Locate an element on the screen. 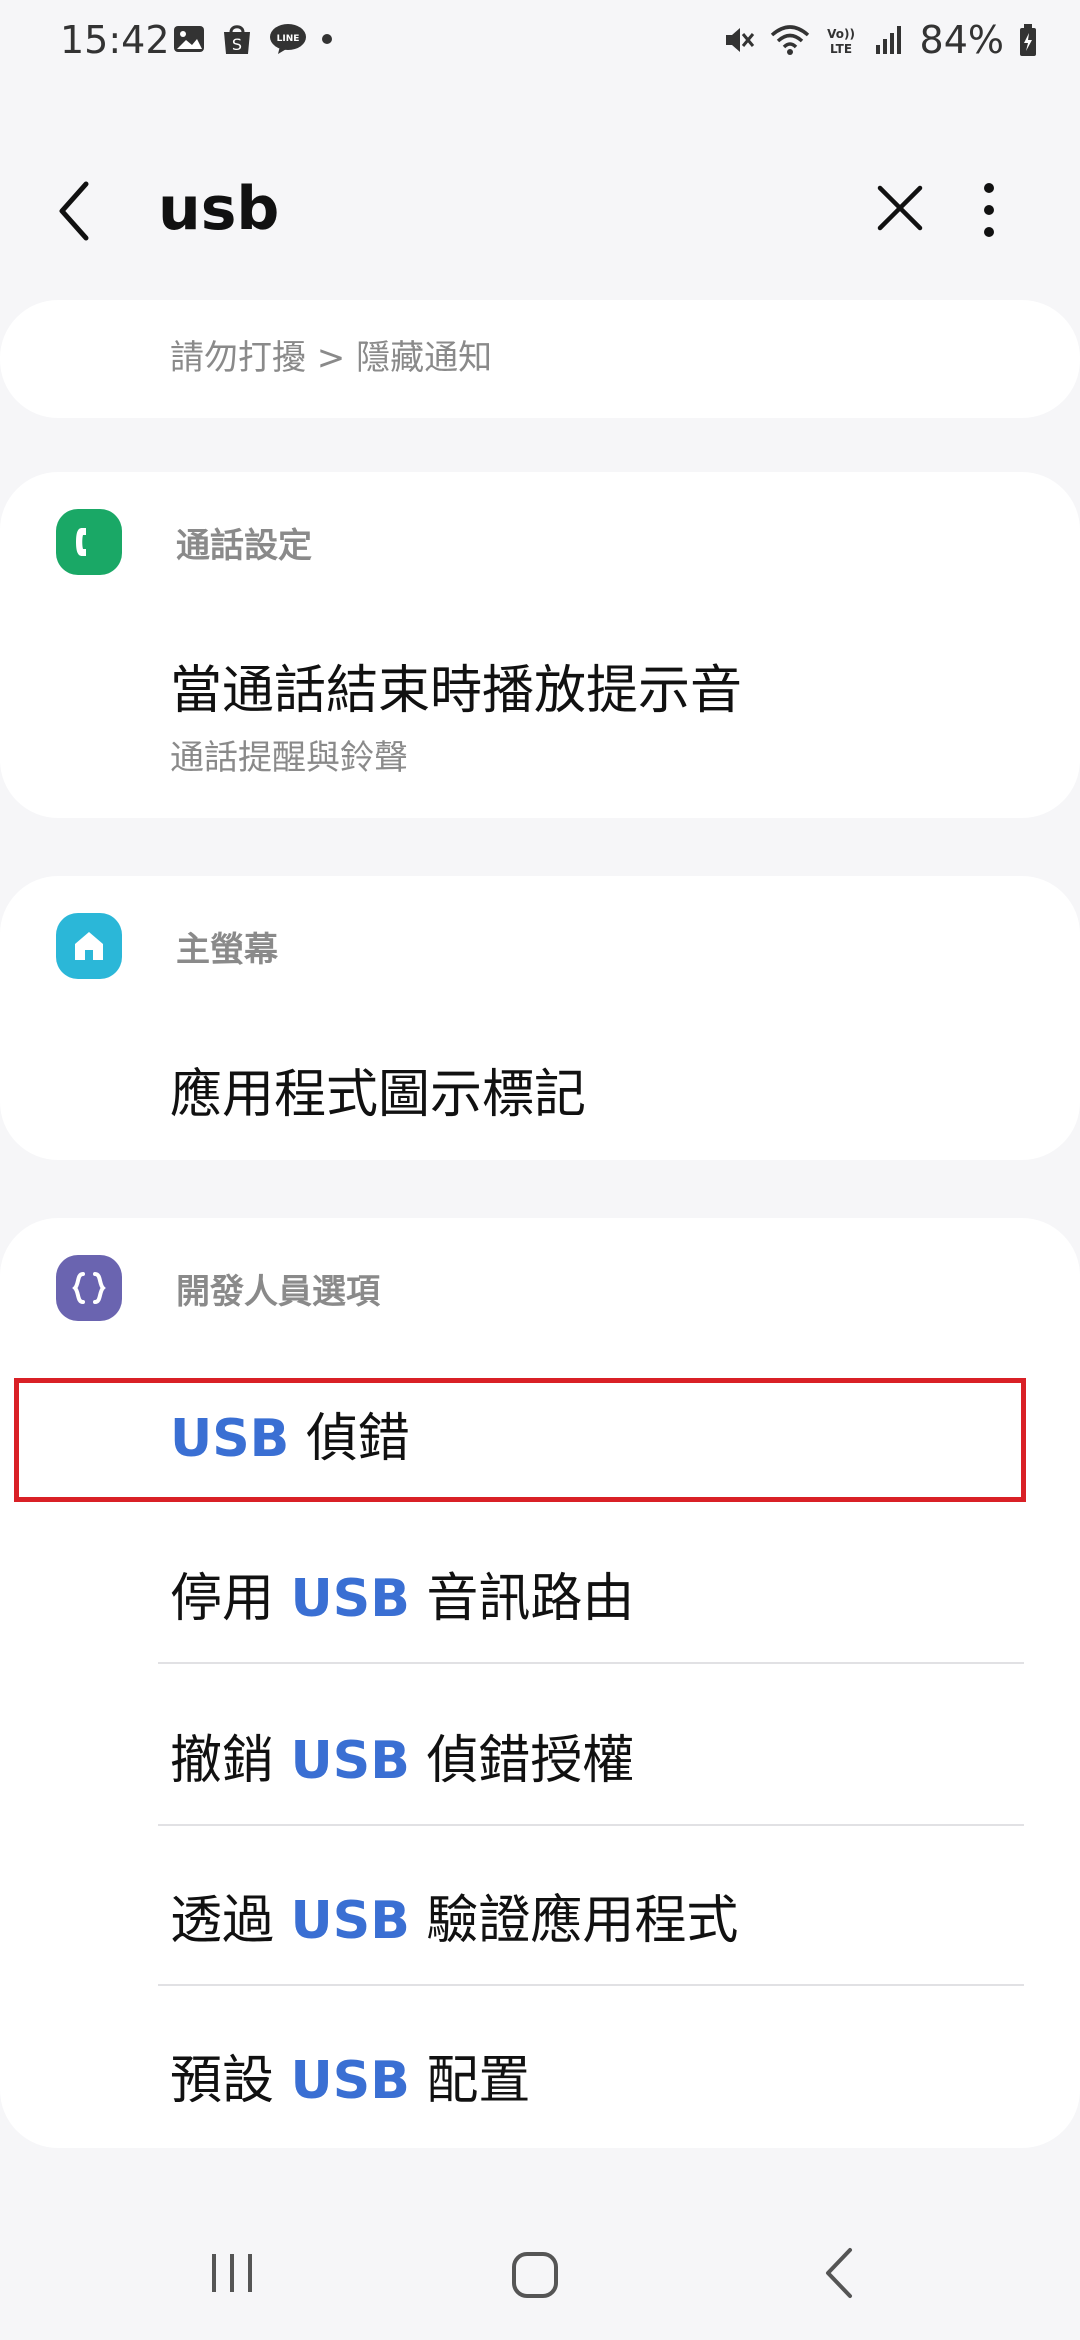  svg-text: Vo)) is located at coordinates (841, 34).